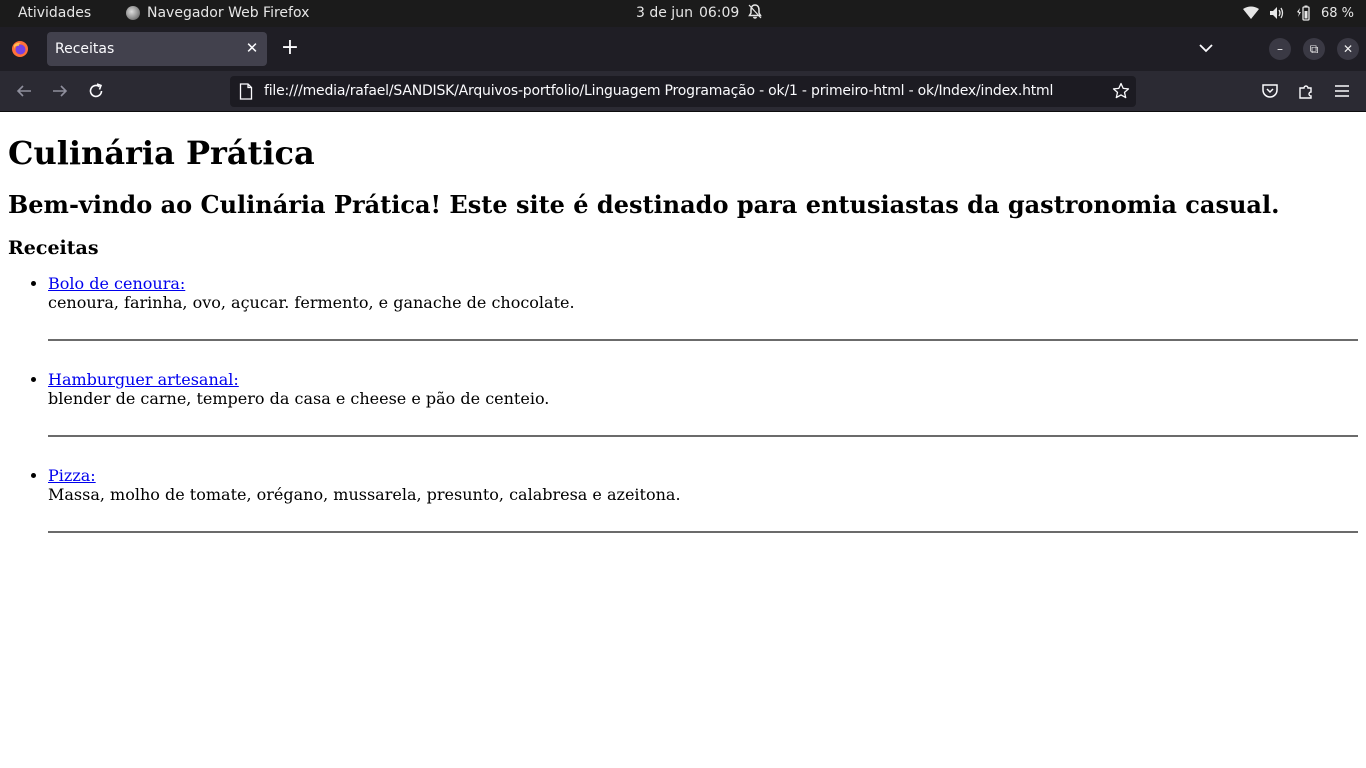 The image size is (1366, 768). What do you see at coordinates (719, 13) in the screenshot?
I see `time-label: 06:09` at bounding box center [719, 13].